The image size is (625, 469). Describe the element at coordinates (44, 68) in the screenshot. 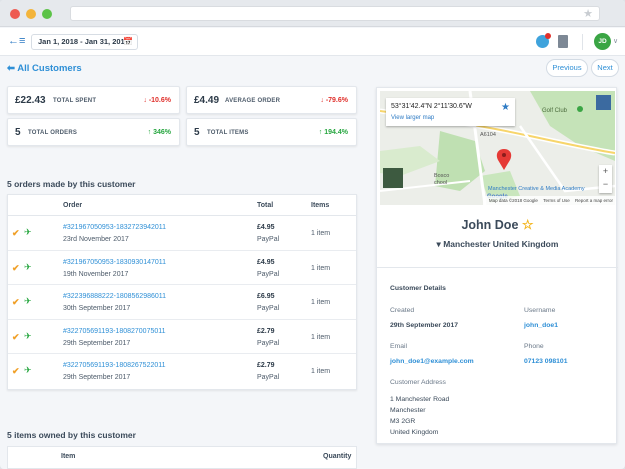

I see `all-customers-link: ⬅ All Customers` at that location.